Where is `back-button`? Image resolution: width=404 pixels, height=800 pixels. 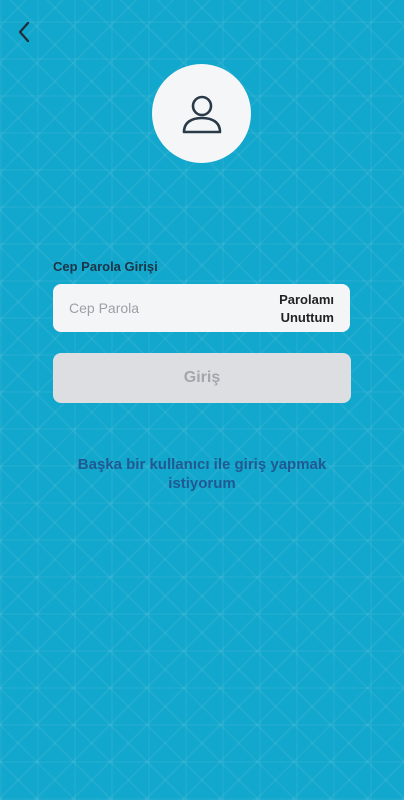 back-button is located at coordinates (24, 32).